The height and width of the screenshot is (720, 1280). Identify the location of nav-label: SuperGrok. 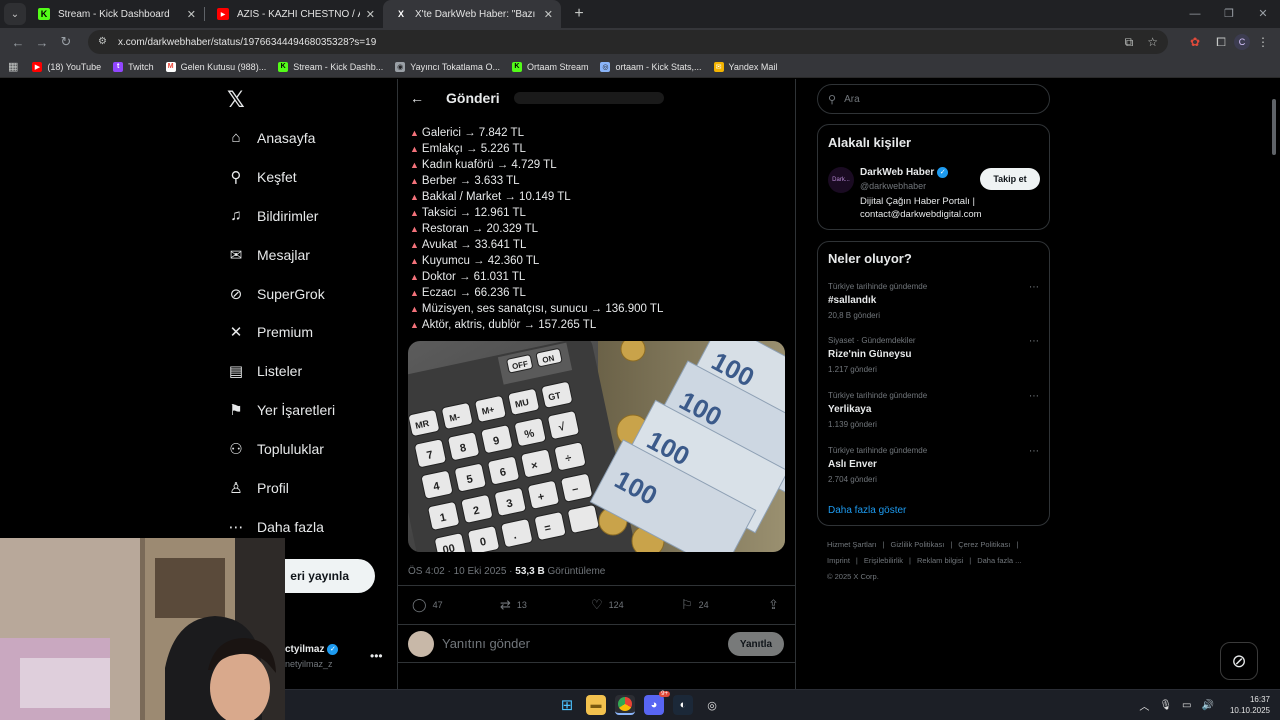
(291, 294).